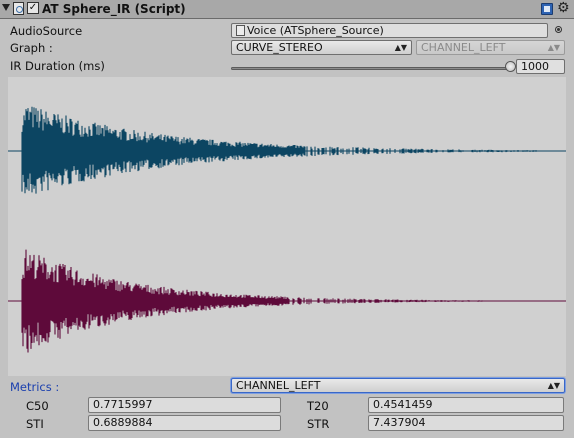  I want to click on graph-mode-dropdown: CURVE_STEREO ▲▼, so click(321, 47).